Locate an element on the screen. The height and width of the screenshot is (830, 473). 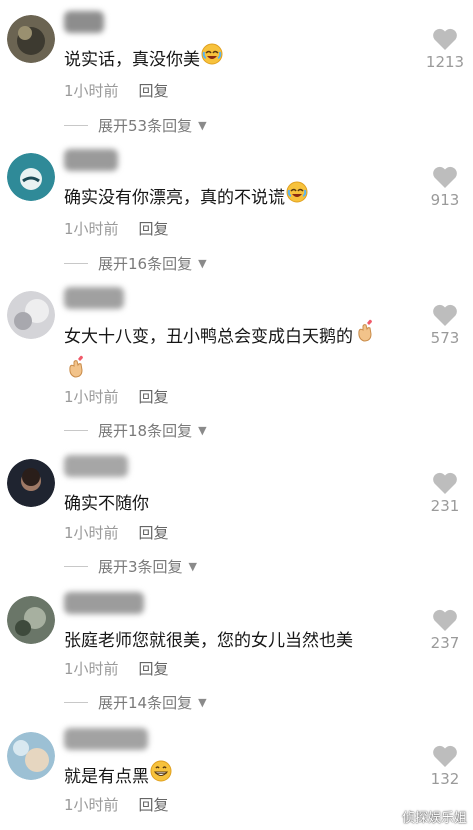
like-count: 1213 is located at coordinates (445, 62).